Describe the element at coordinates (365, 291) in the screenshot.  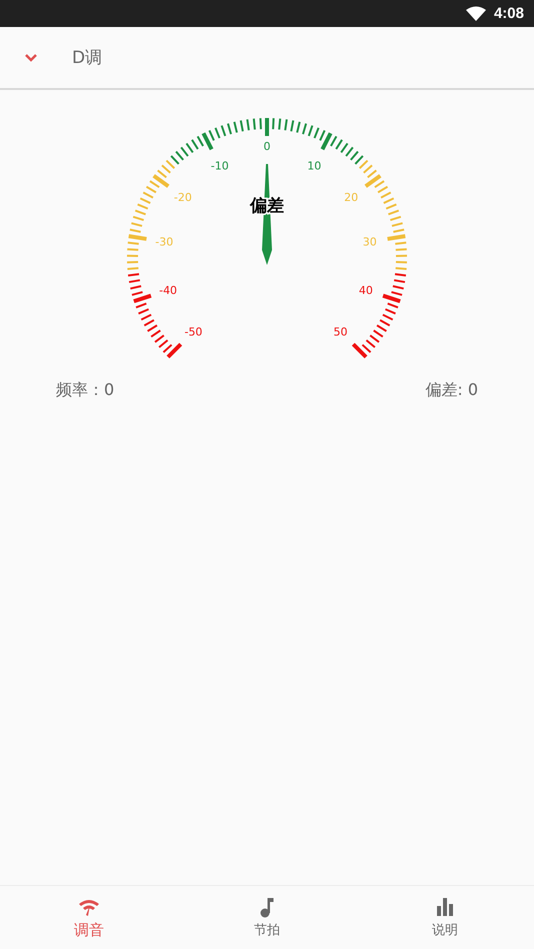
I see `scale-label: 40` at that location.